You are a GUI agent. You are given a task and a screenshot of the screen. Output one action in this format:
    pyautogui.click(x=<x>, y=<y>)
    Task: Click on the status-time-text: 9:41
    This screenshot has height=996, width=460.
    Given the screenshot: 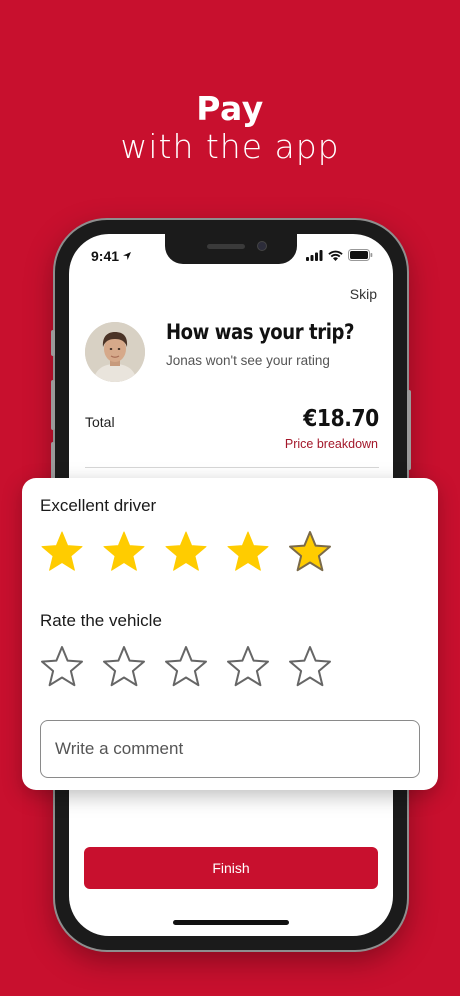 What is the action you would take?
    pyautogui.click(x=105, y=256)
    